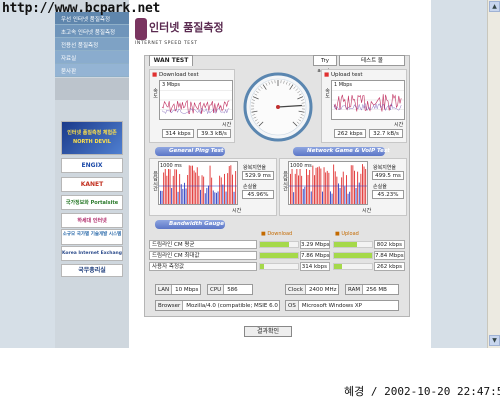  I want to click on banner-prime-minister-office: 국무총리실, so click(92, 270).